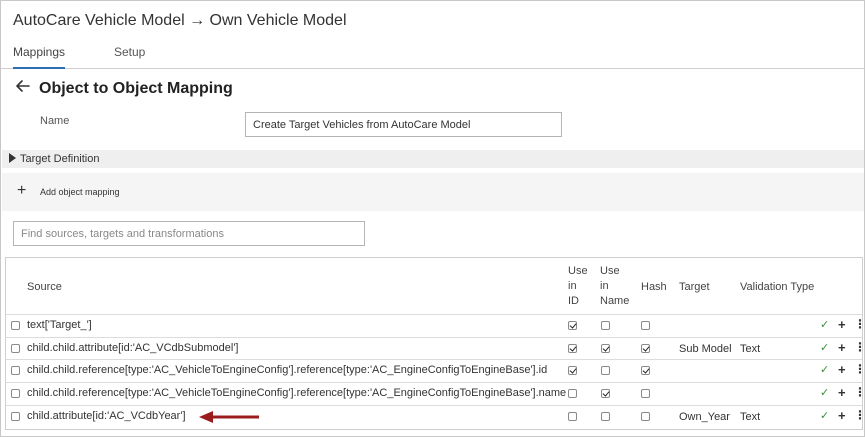 The height and width of the screenshot is (437, 865). Describe the element at coordinates (129, 57) in the screenshot. I see `tab-setup: Setup` at that location.